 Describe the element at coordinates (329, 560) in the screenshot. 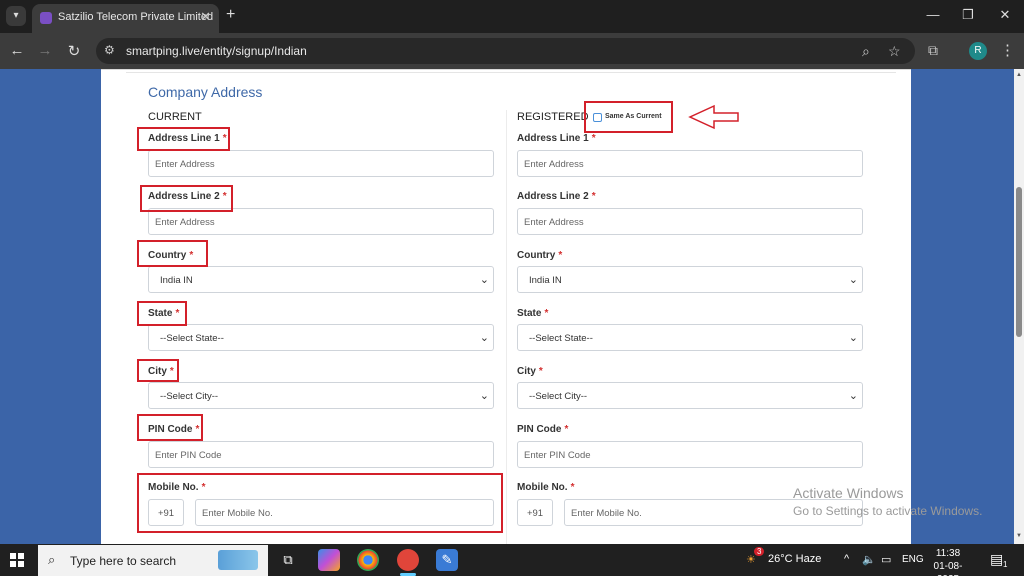

I see `copilot-icon` at that location.